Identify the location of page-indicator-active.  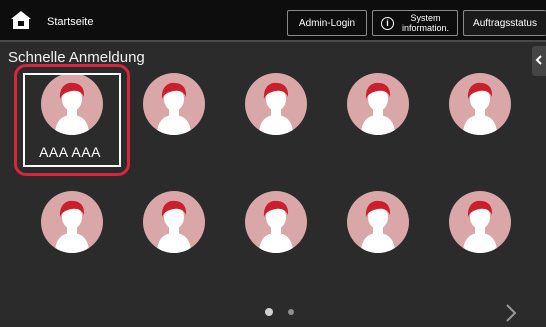
(269, 312).